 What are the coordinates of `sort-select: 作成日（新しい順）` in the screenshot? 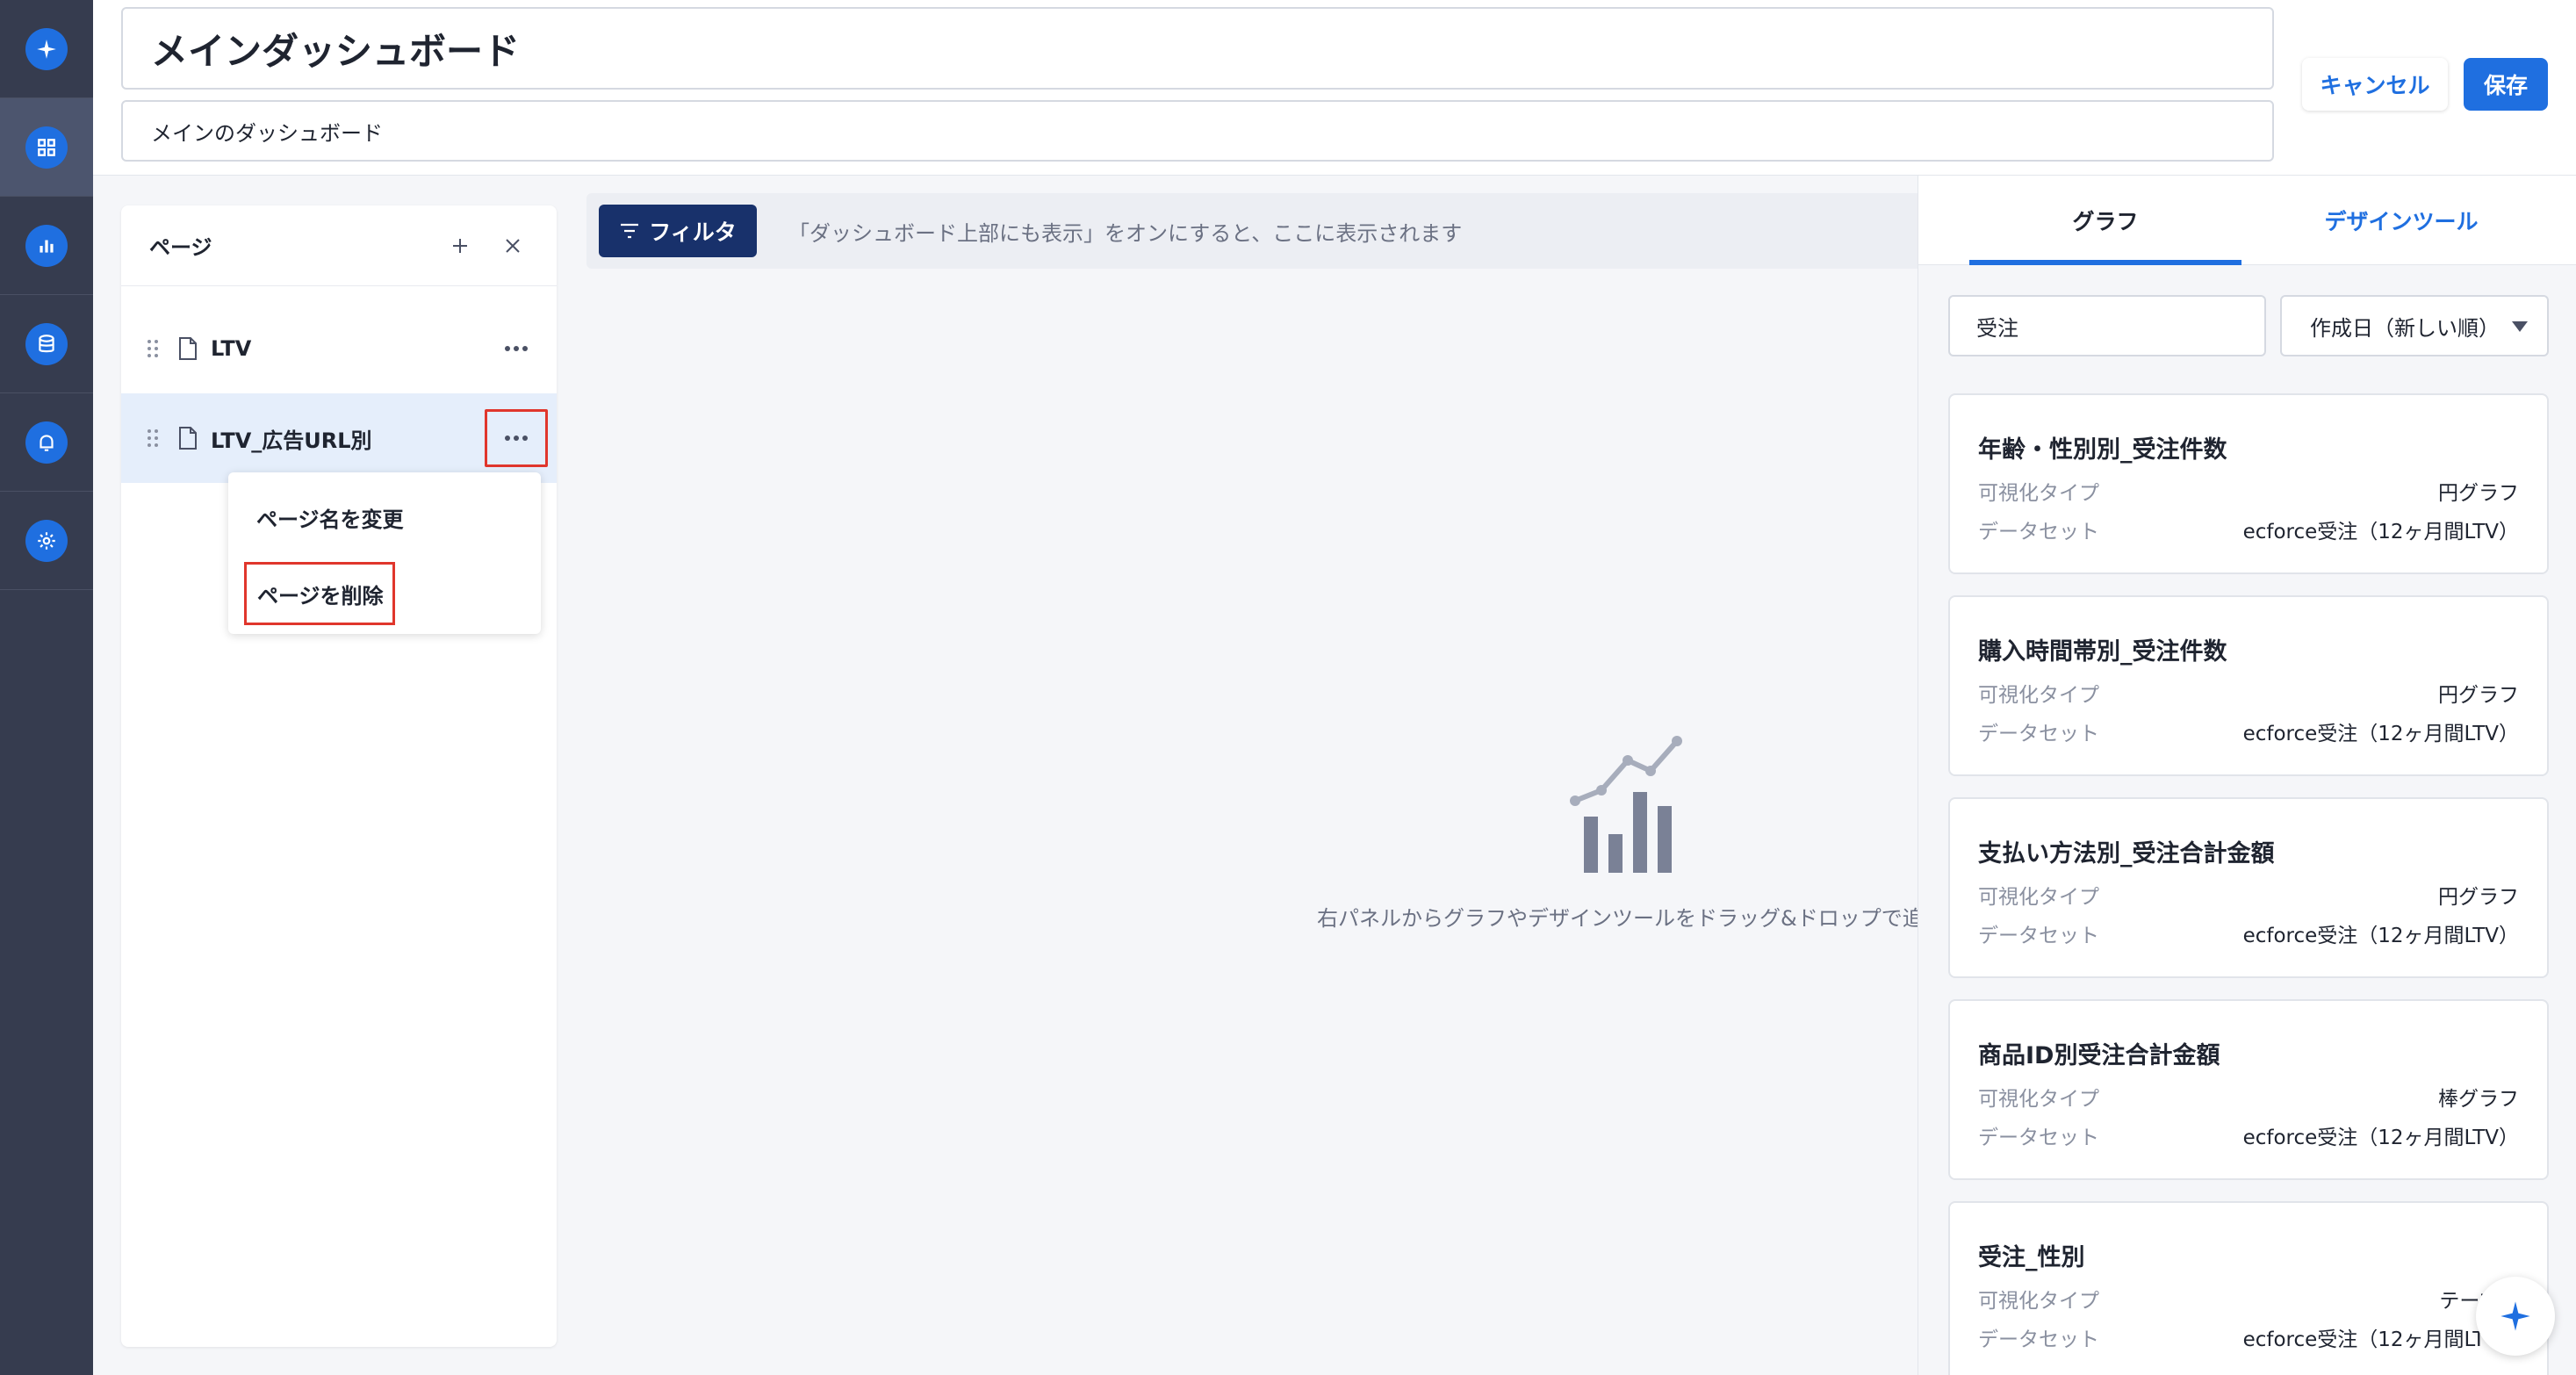 It's located at (2414, 325).